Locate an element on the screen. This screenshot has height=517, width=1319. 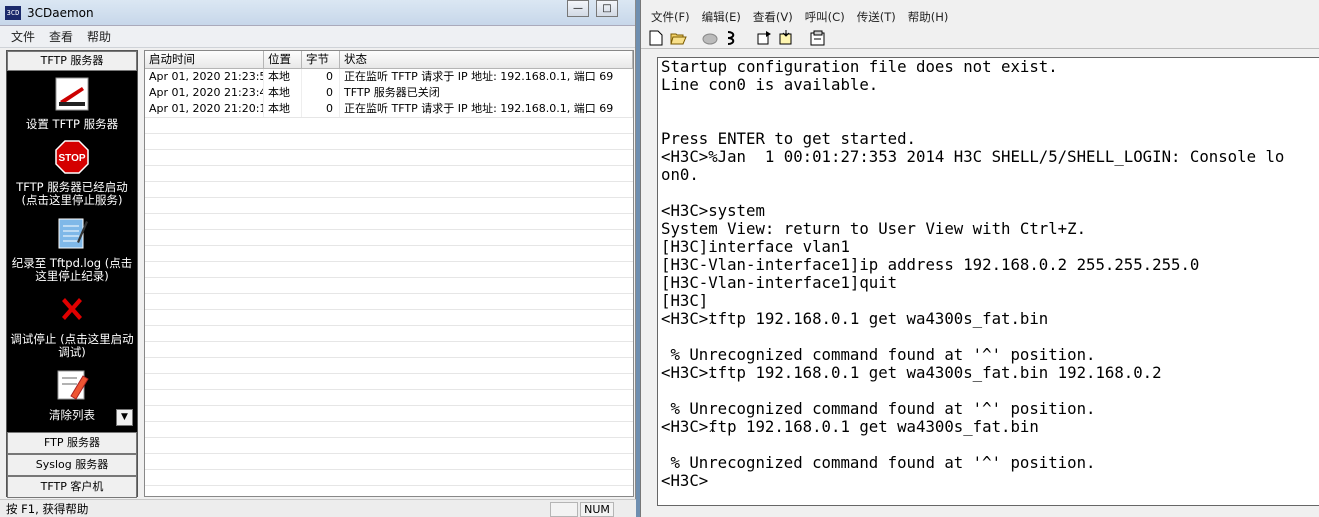
column-location: 位置 is located at coordinates (283, 59).